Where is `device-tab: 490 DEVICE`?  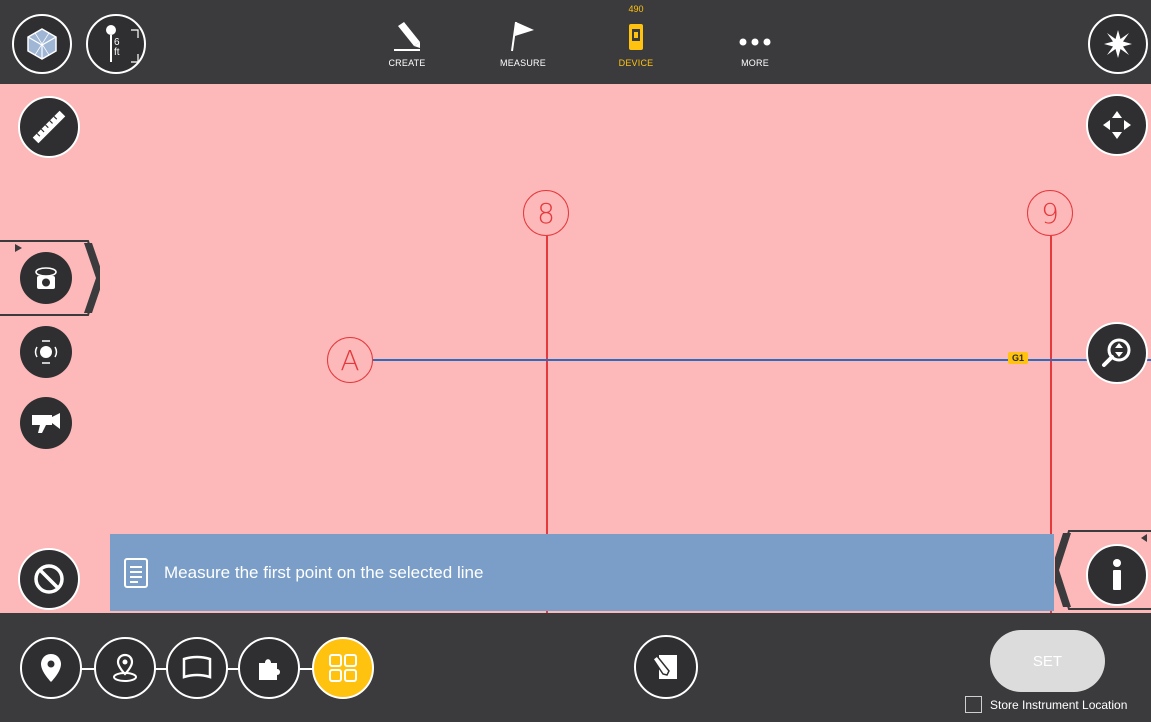
device-tab: 490 DEVICE is located at coordinates (636, 36).